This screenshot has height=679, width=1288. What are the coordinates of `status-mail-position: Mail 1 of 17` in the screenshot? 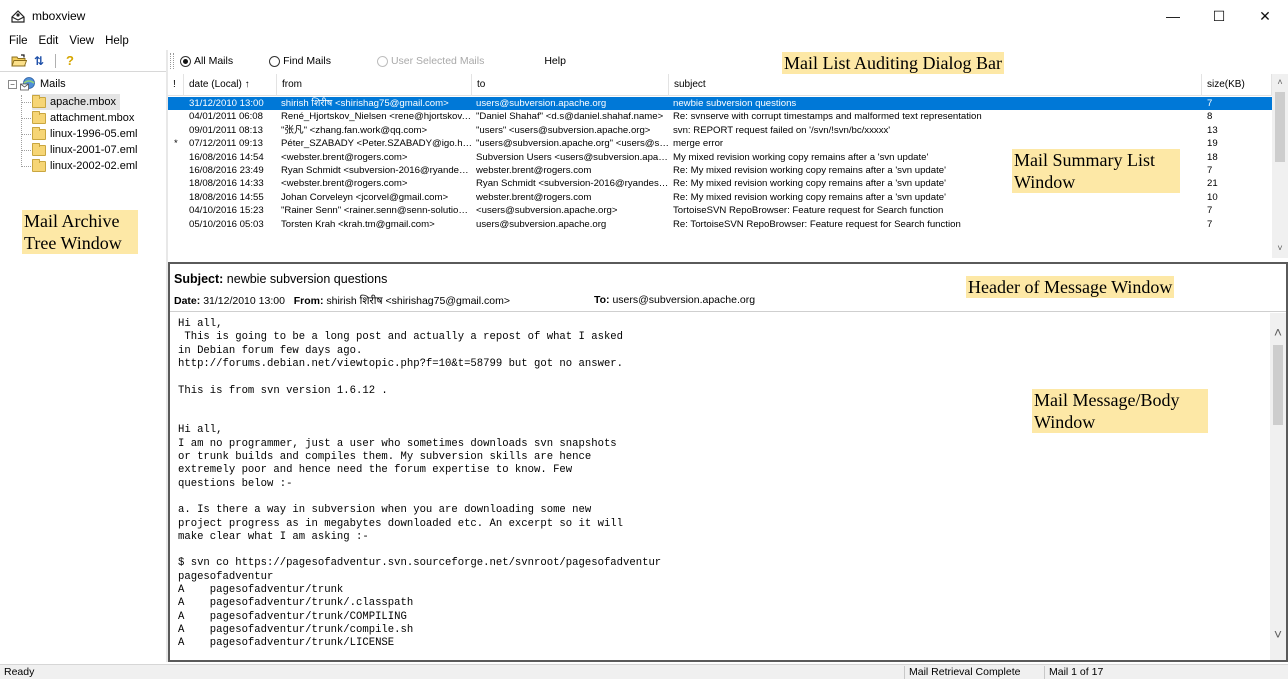 It's located at (1139, 672).